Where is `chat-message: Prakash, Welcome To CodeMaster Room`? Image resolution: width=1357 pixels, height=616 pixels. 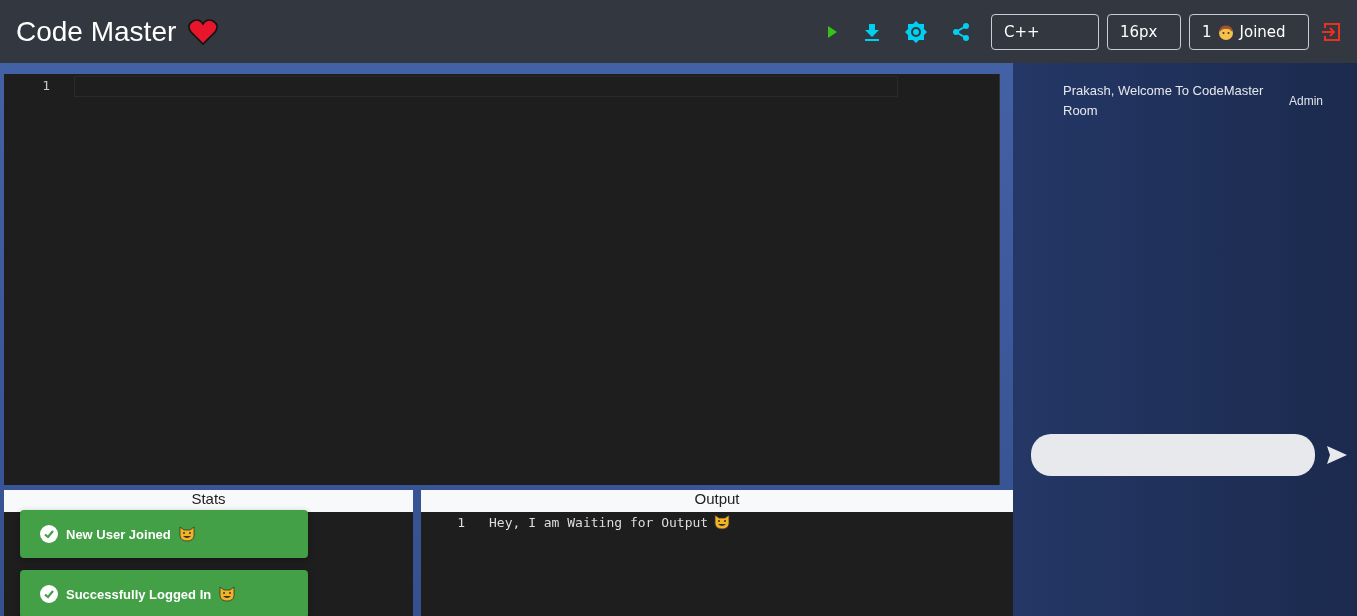
chat-message: Prakash, Welcome To CodeMaster Room is located at coordinates (1164, 101).